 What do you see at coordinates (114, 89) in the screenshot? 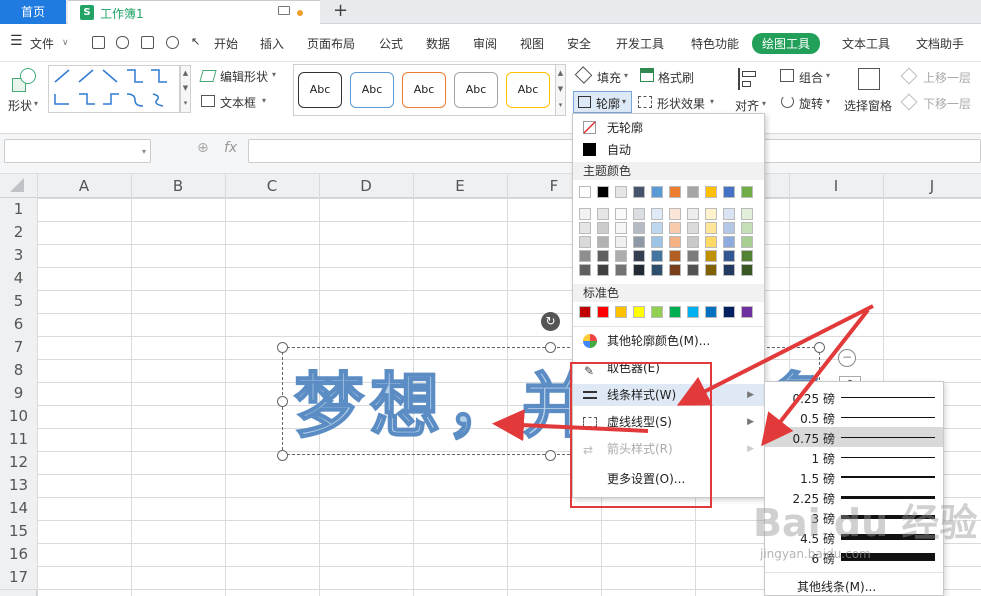
I see `line-shape-gallery` at bounding box center [114, 89].